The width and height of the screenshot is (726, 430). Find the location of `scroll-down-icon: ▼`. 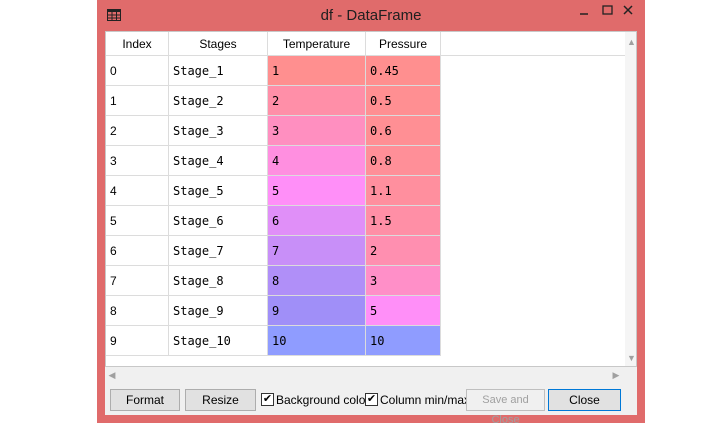

scroll-down-icon: ▼ is located at coordinates (631, 358).